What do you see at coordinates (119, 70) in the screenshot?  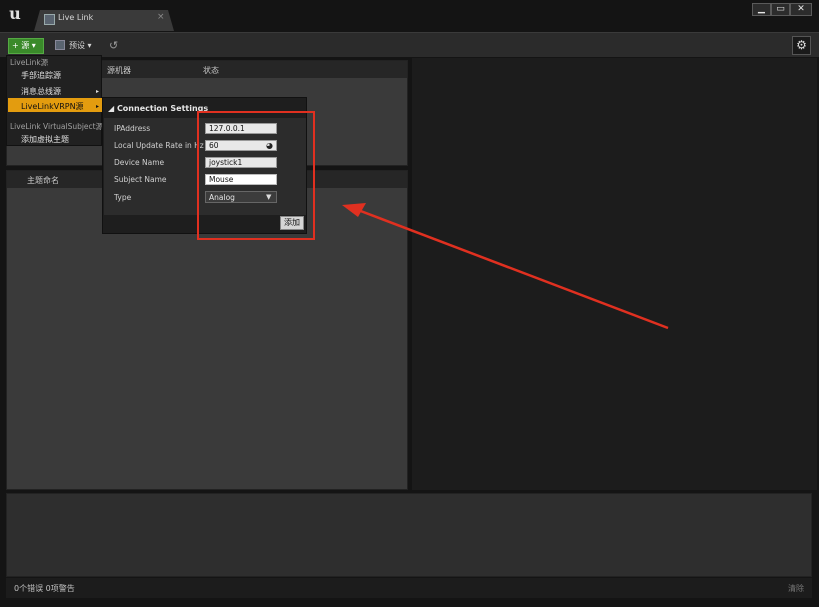 I see `column-source-machine: 源机器` at bounding box center [119, 70].